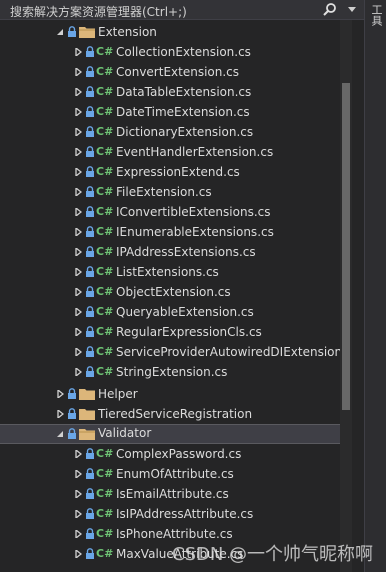 The width and height of the screenshot is (386, 572). Describe the element at coordinates (170, 232) in the screenshot. I see `tree-file: C# IEnumerableExtensions.cs` at that location.